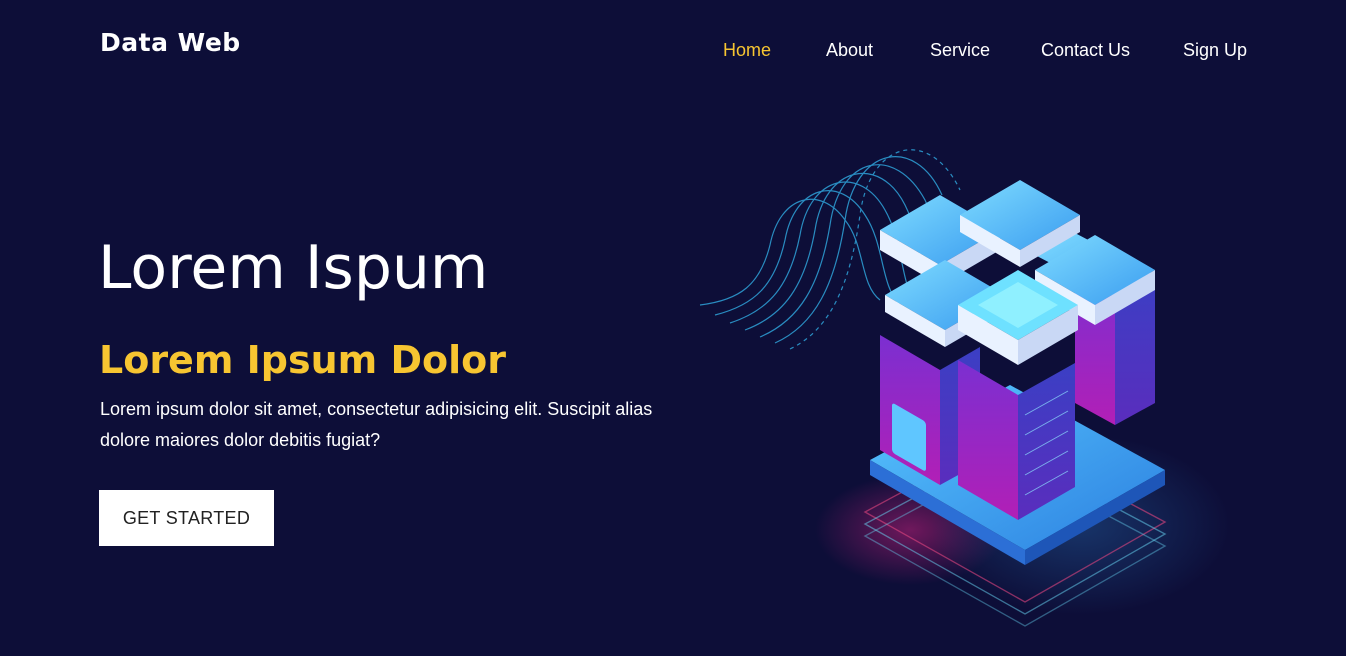  Describe the element at coordinates (170, 42) in the screenshot. I see `brand-logo: Data Web` at that location.